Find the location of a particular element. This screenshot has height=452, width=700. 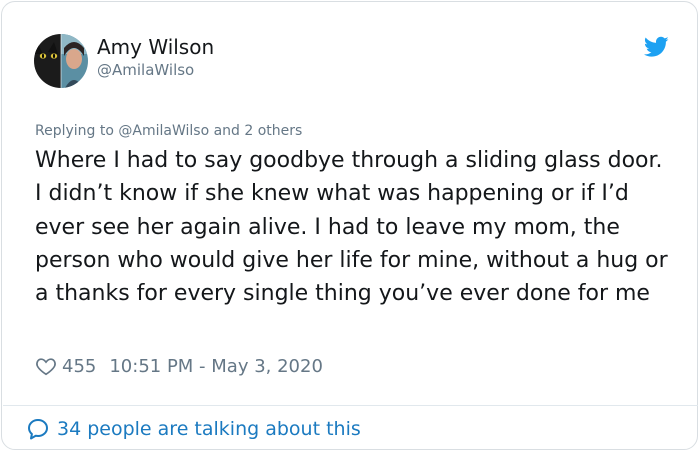

conversation-link-label: 34 people are talking about this is located at coordinates (209, 429).